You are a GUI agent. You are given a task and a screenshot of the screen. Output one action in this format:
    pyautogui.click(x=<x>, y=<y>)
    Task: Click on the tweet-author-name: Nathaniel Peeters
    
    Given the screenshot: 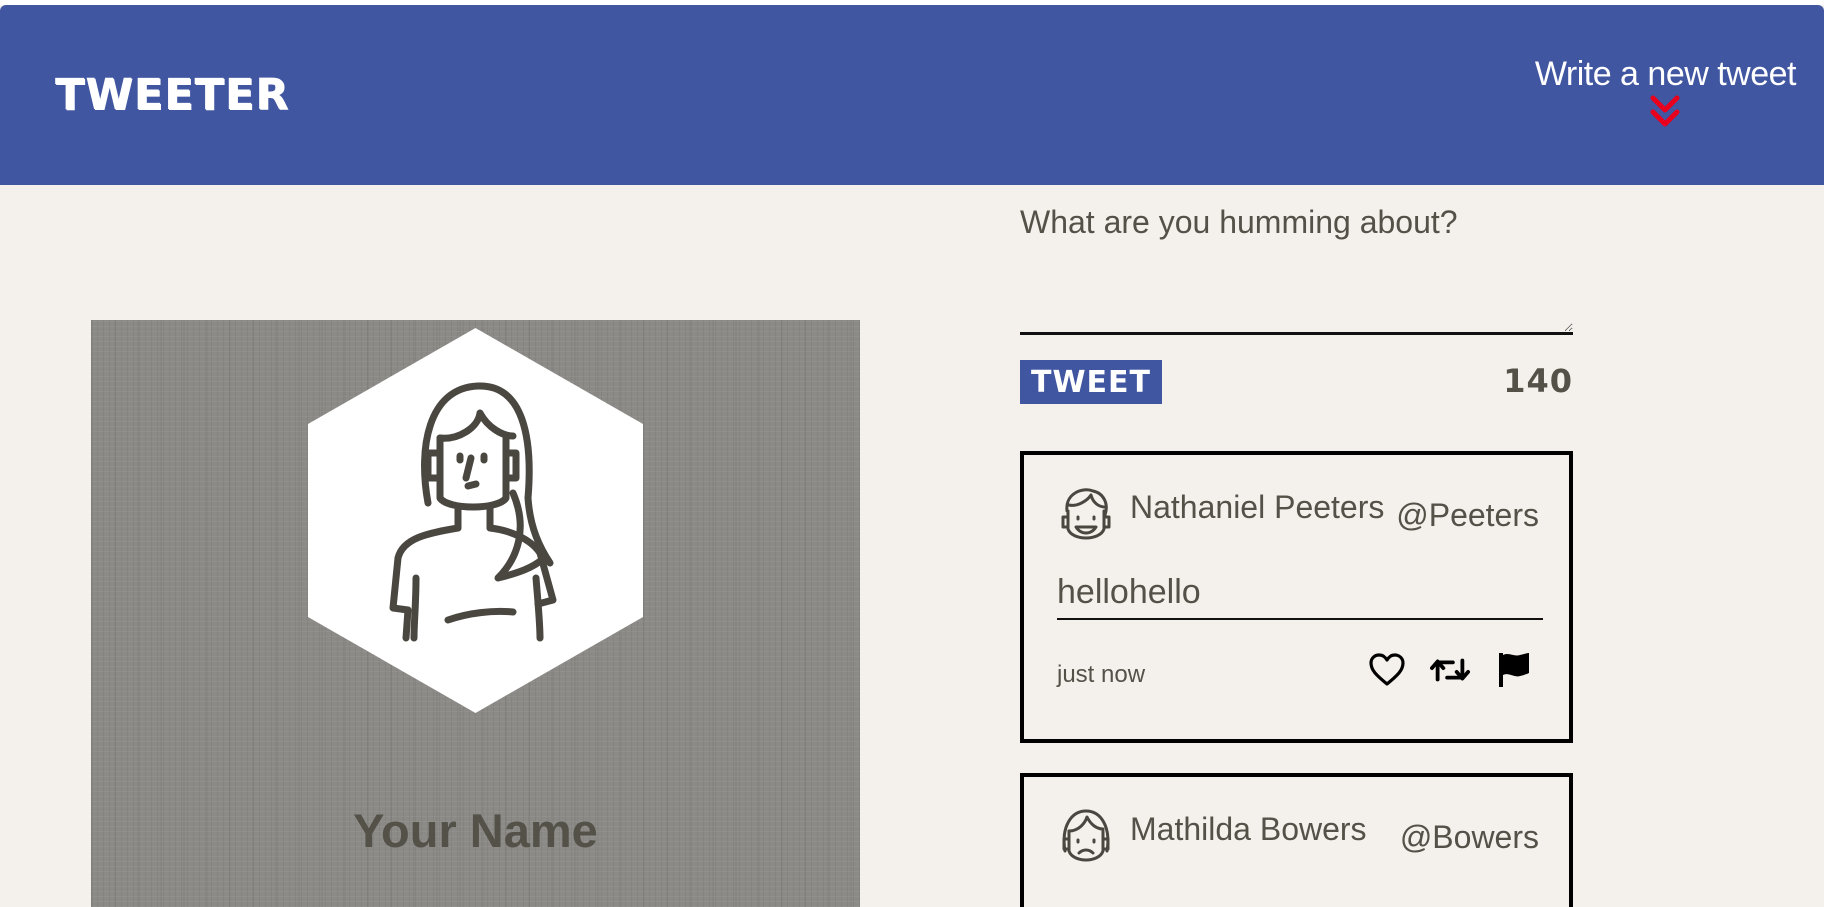 What is the action you would take?
    pyautogui.click(x=1257, y=507)
    